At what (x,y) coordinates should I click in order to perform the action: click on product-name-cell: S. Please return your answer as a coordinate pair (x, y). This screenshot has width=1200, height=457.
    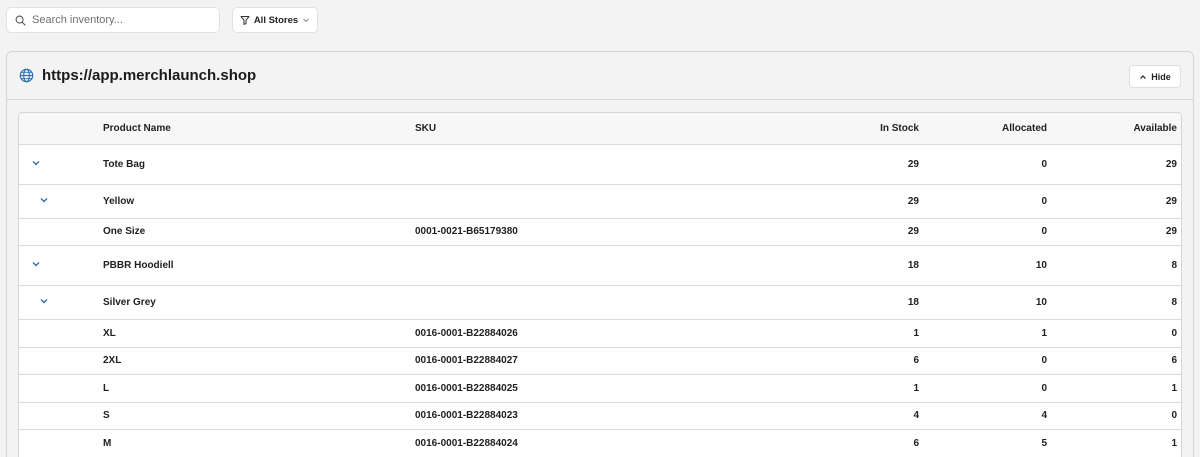
    Looking at the image, I should click on (259, 416).